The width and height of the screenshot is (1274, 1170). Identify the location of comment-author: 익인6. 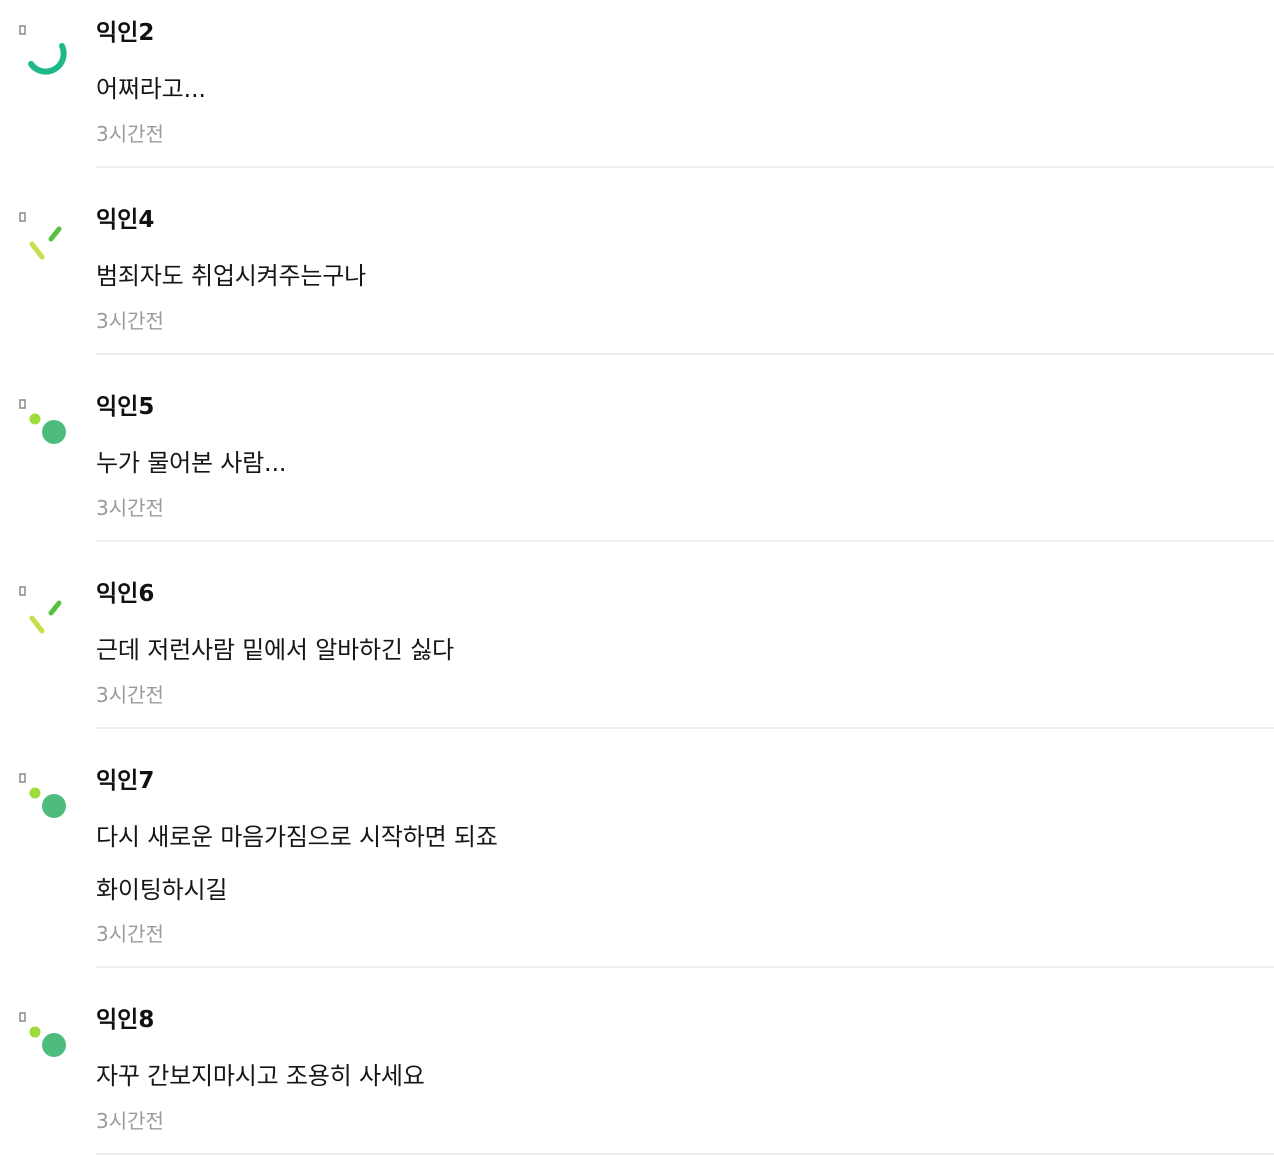
(125, 594).